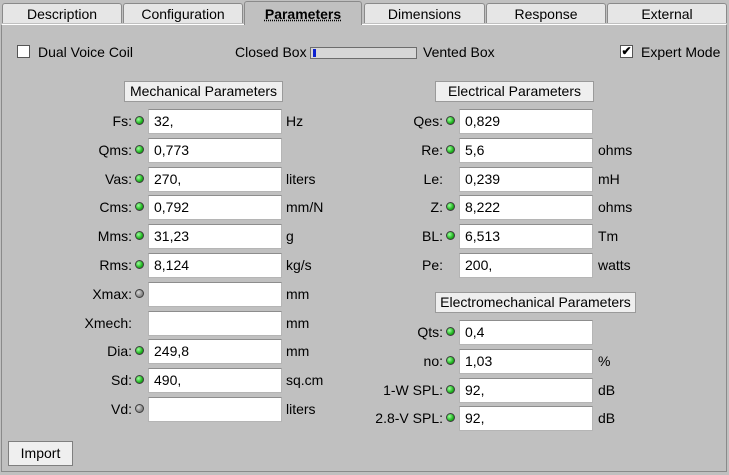 The height and width of the screenshot is (475, 729). What do you see at coordinates (432, 149) in the screenshot?
I see `parameter-label: Re:` at bounding box center [432, 149].